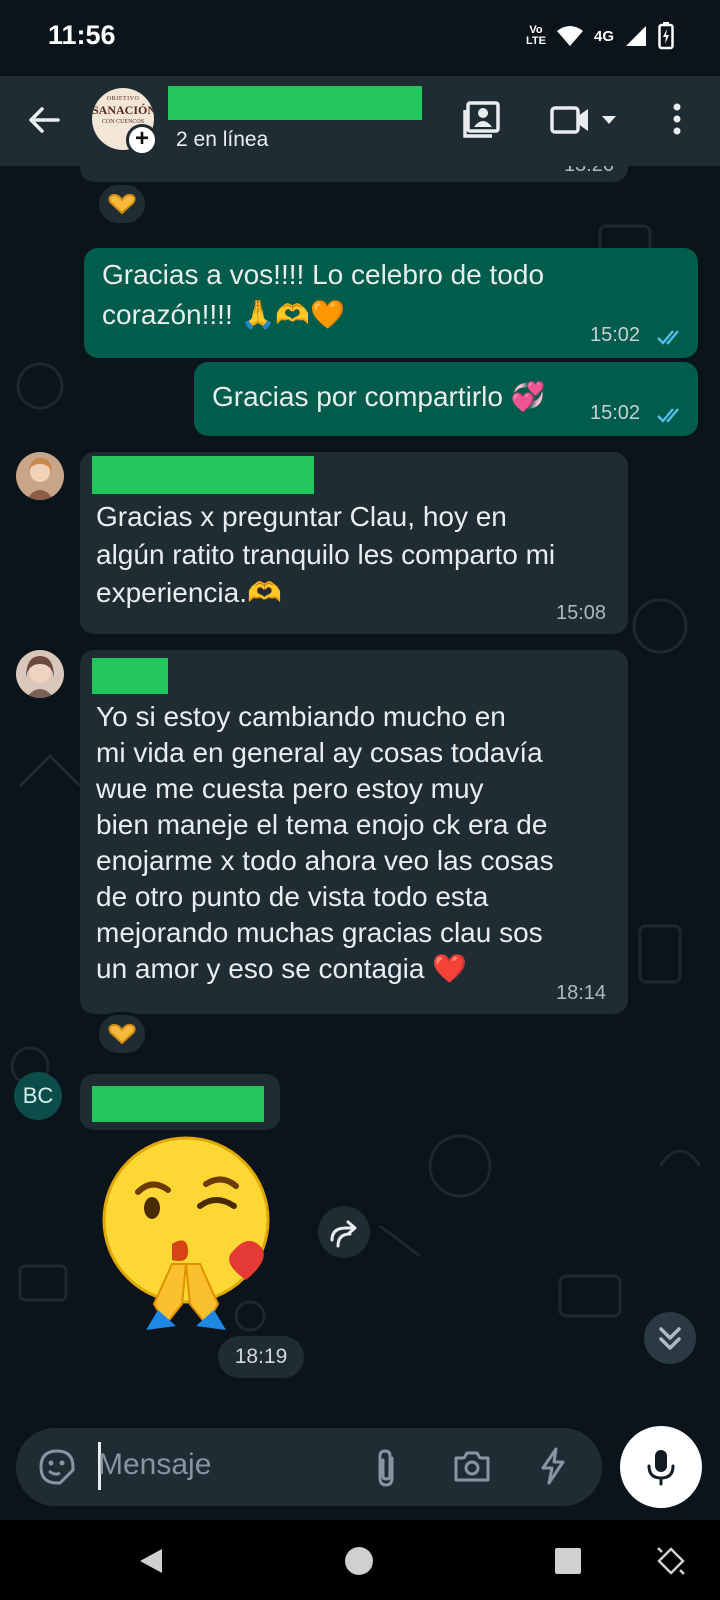  I want to click on double-chevron-down-icon, so click(670, 1338).